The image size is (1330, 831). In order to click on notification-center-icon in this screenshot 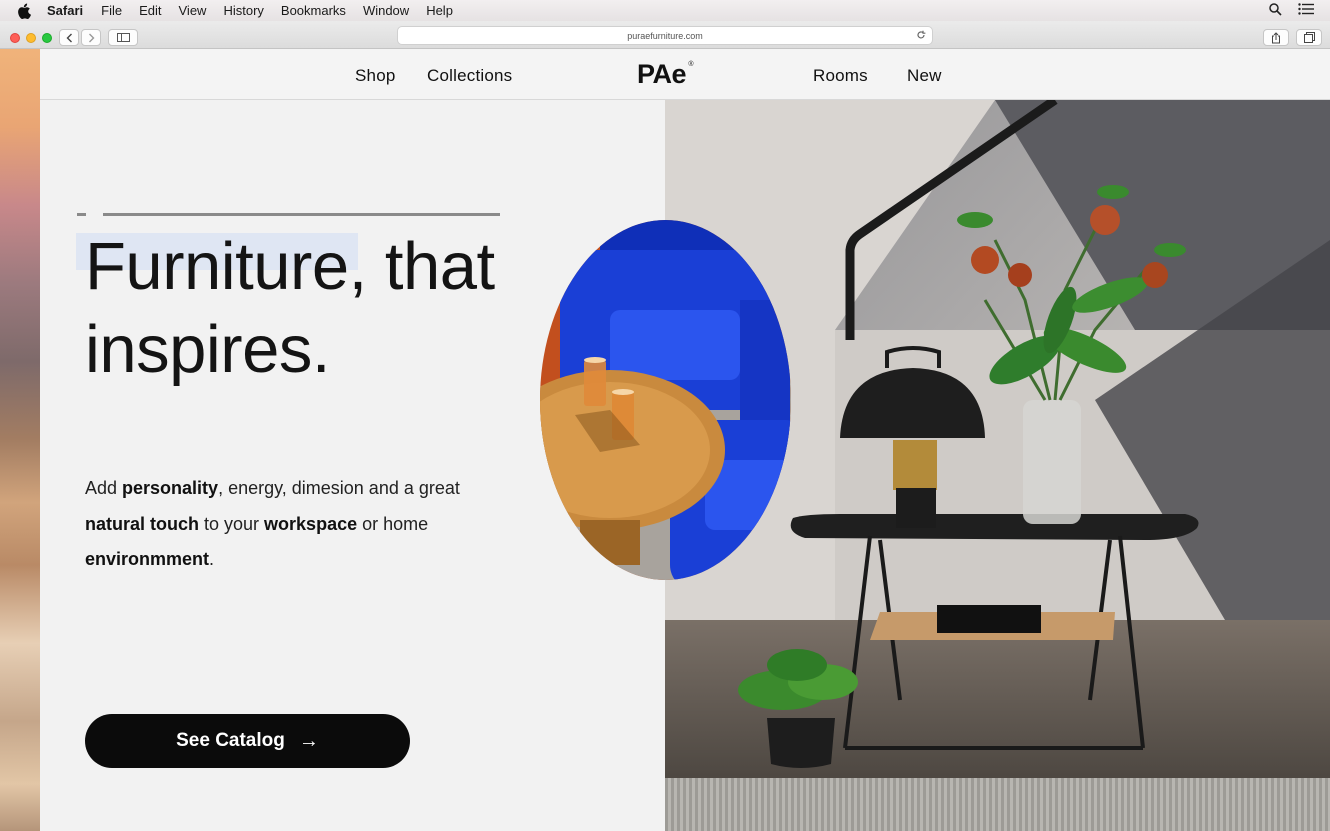, I will do `click(1306, 10)`.